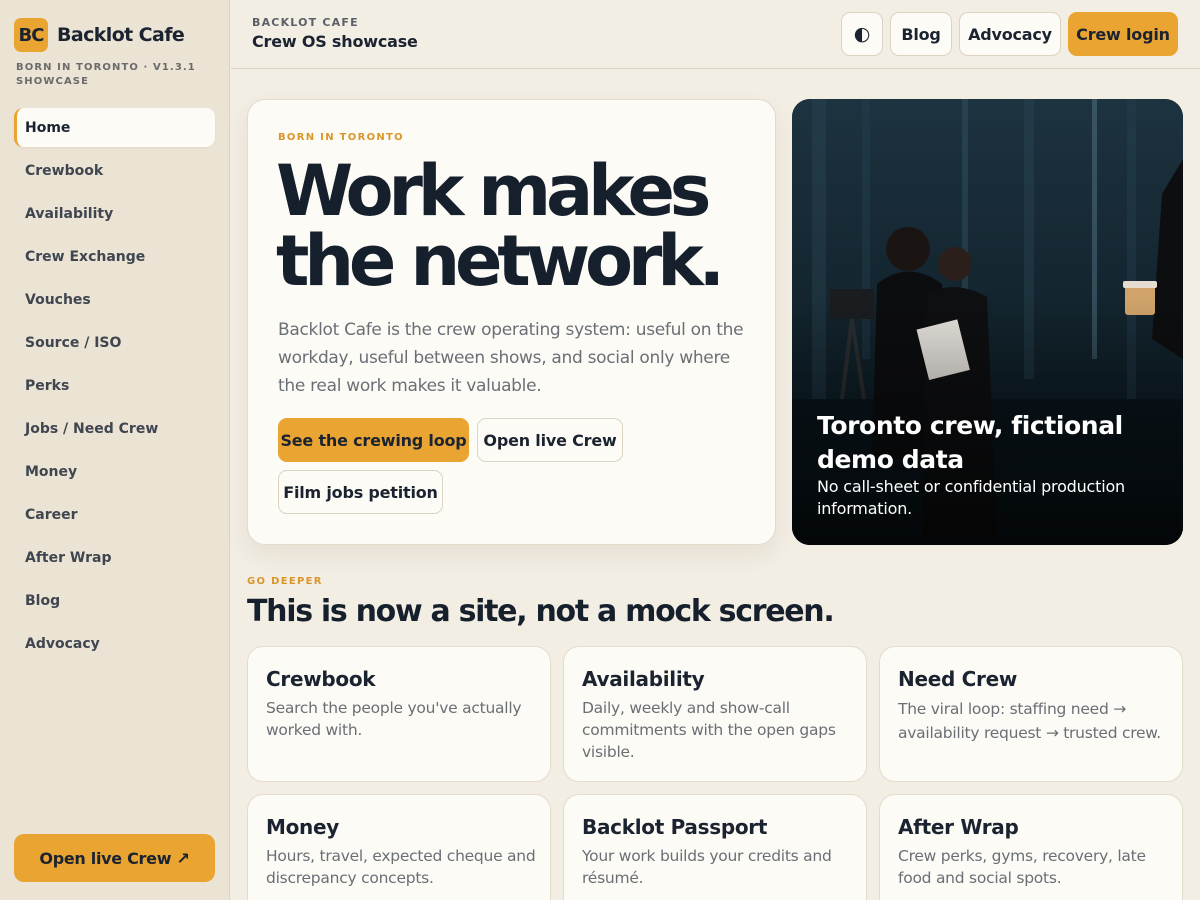  What do you see at coordinates (643, 679) in the screenshot?
I see `card-title: Availability` at bounding box center [643, 679].